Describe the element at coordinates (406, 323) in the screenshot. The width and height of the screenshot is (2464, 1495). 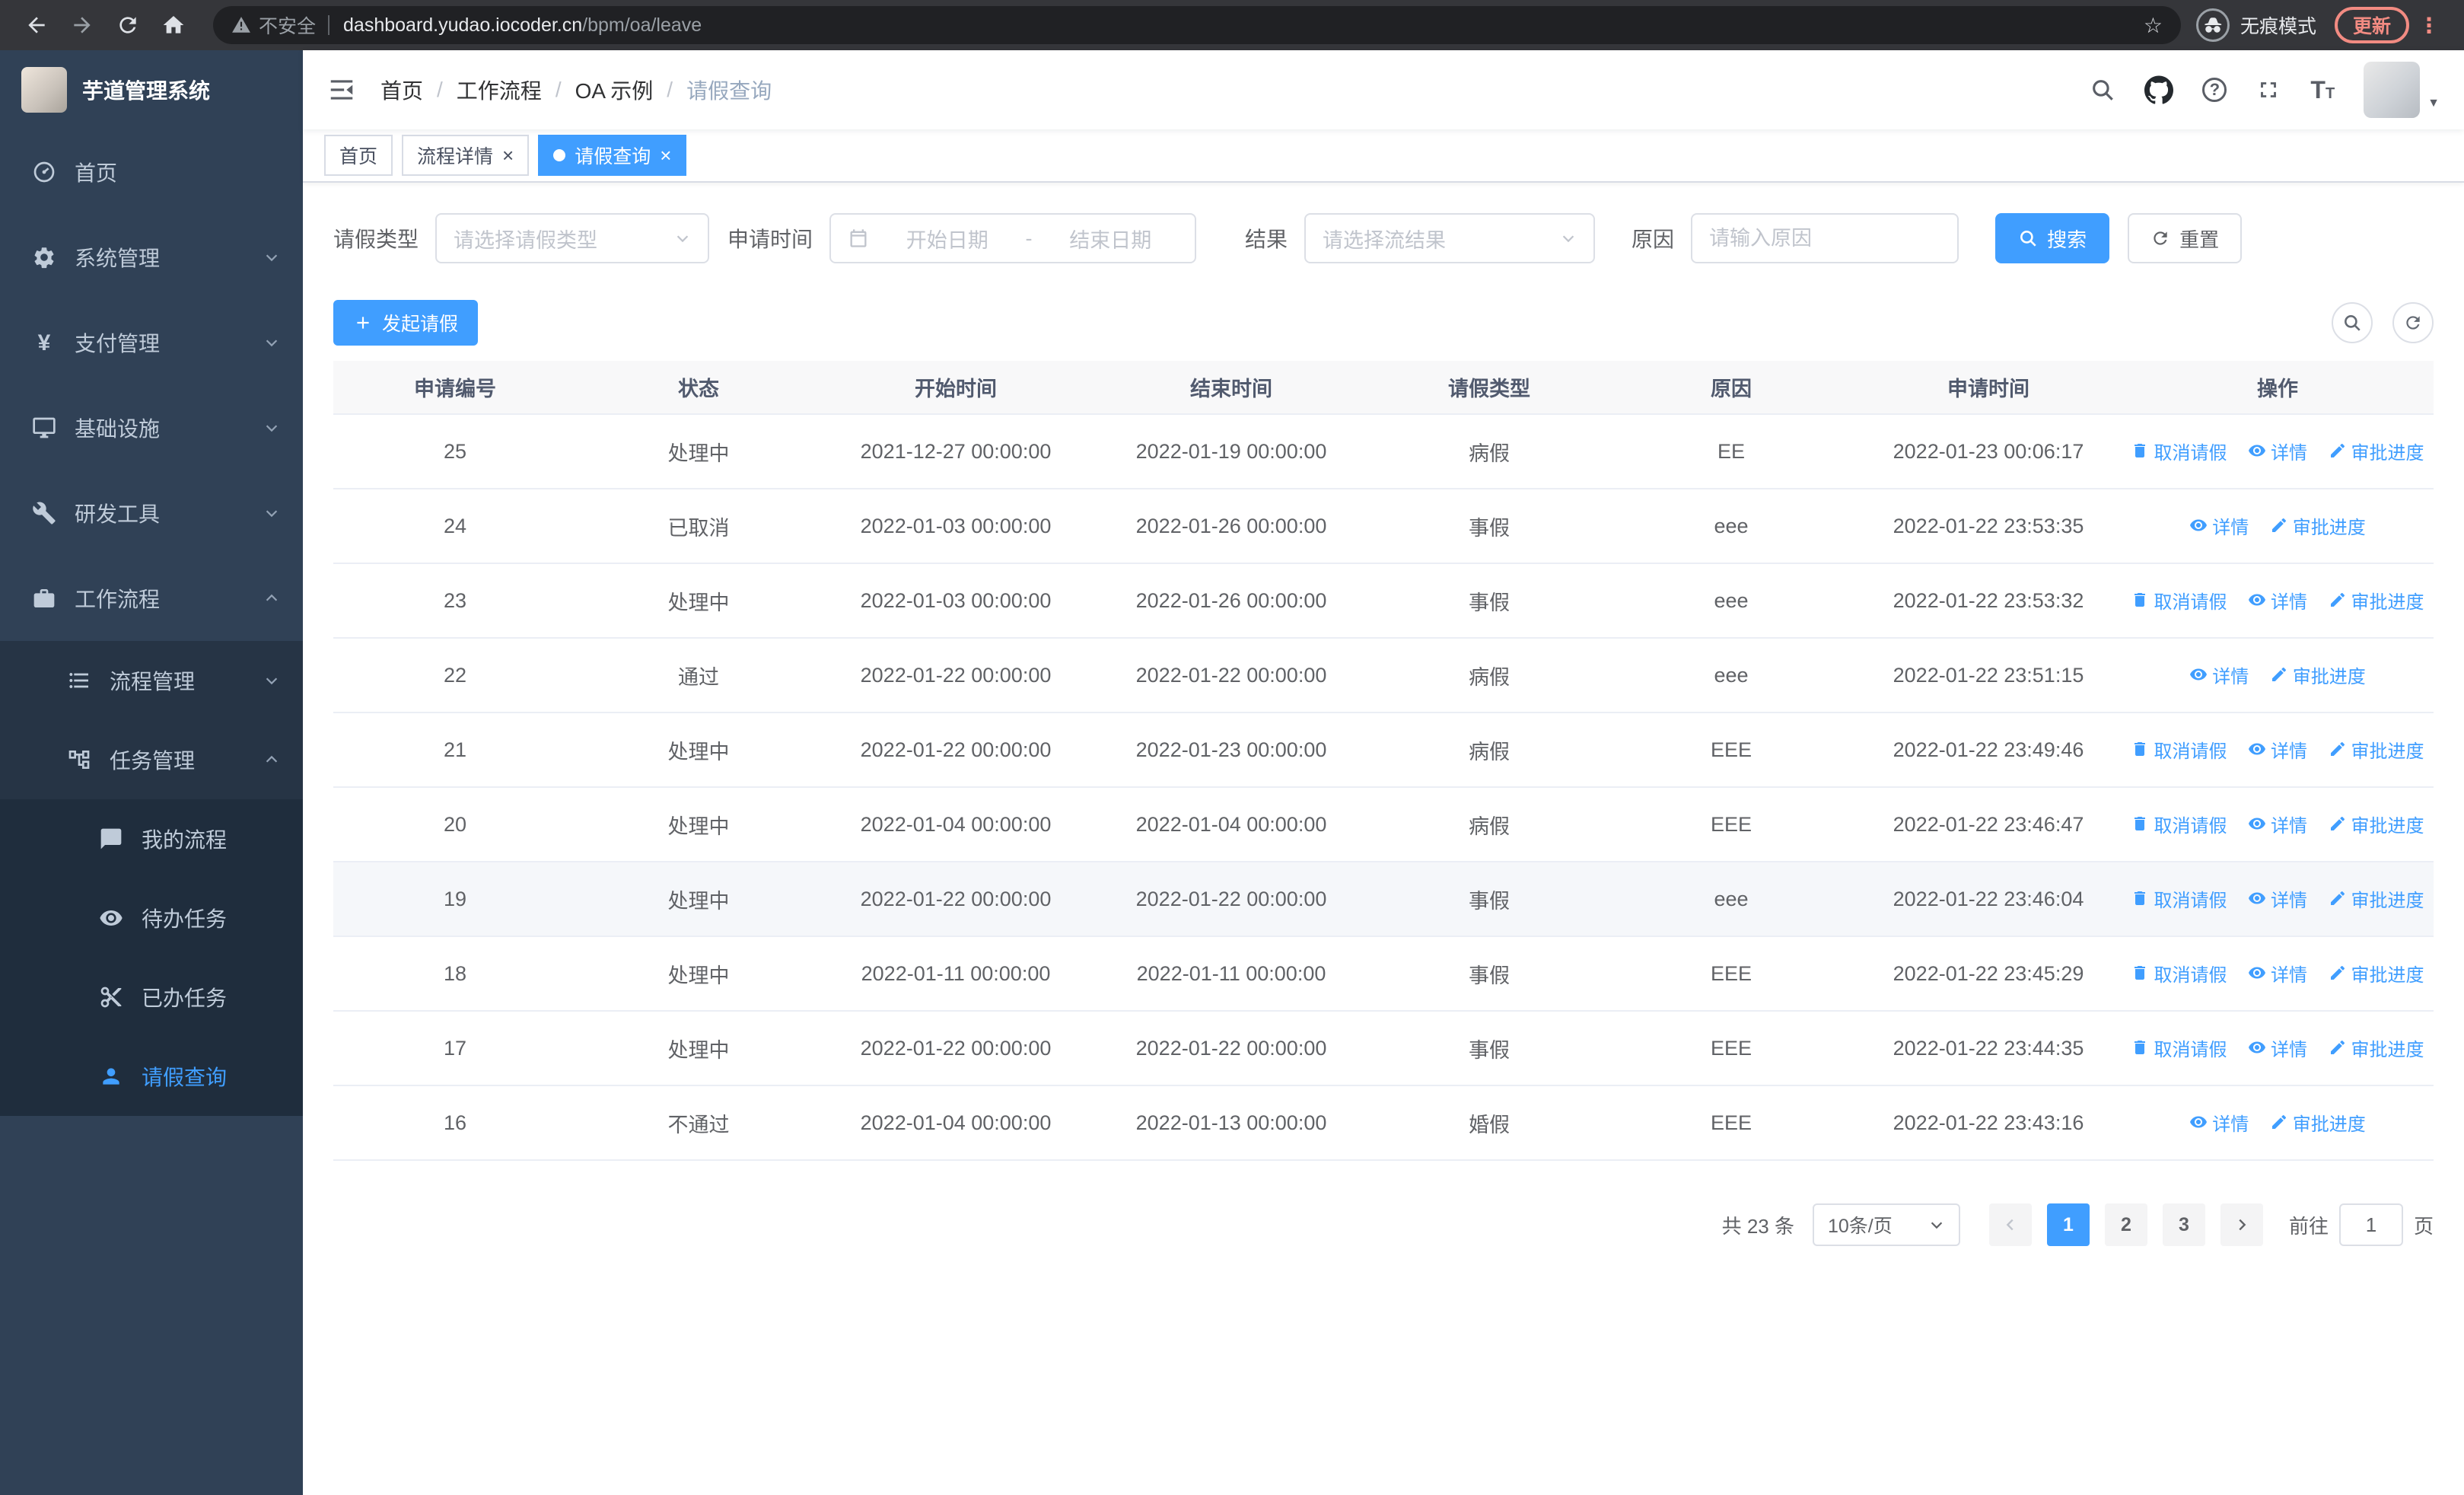
I see `create-leave-button: 发起请假` at that location.